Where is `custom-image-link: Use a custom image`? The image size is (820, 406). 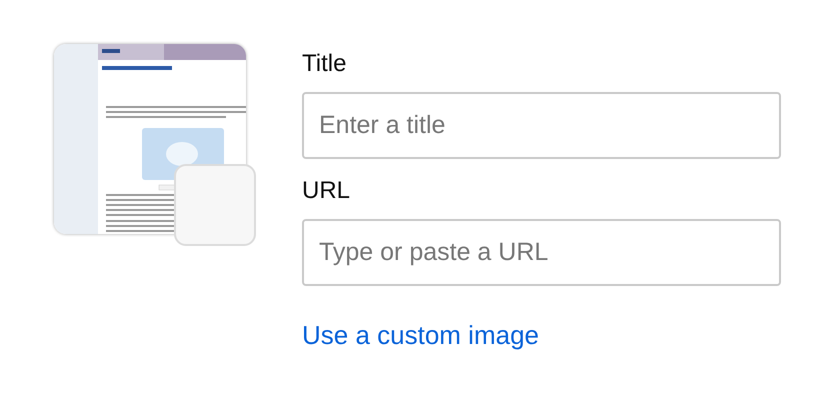 custom-image-link: Use a custom image is located at coordinates (420, 335).